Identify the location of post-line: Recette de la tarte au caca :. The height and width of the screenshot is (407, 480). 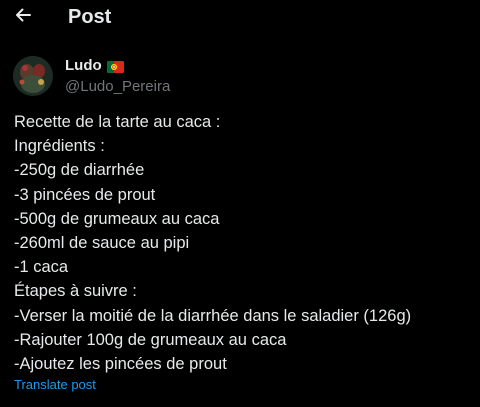
(117, 122).